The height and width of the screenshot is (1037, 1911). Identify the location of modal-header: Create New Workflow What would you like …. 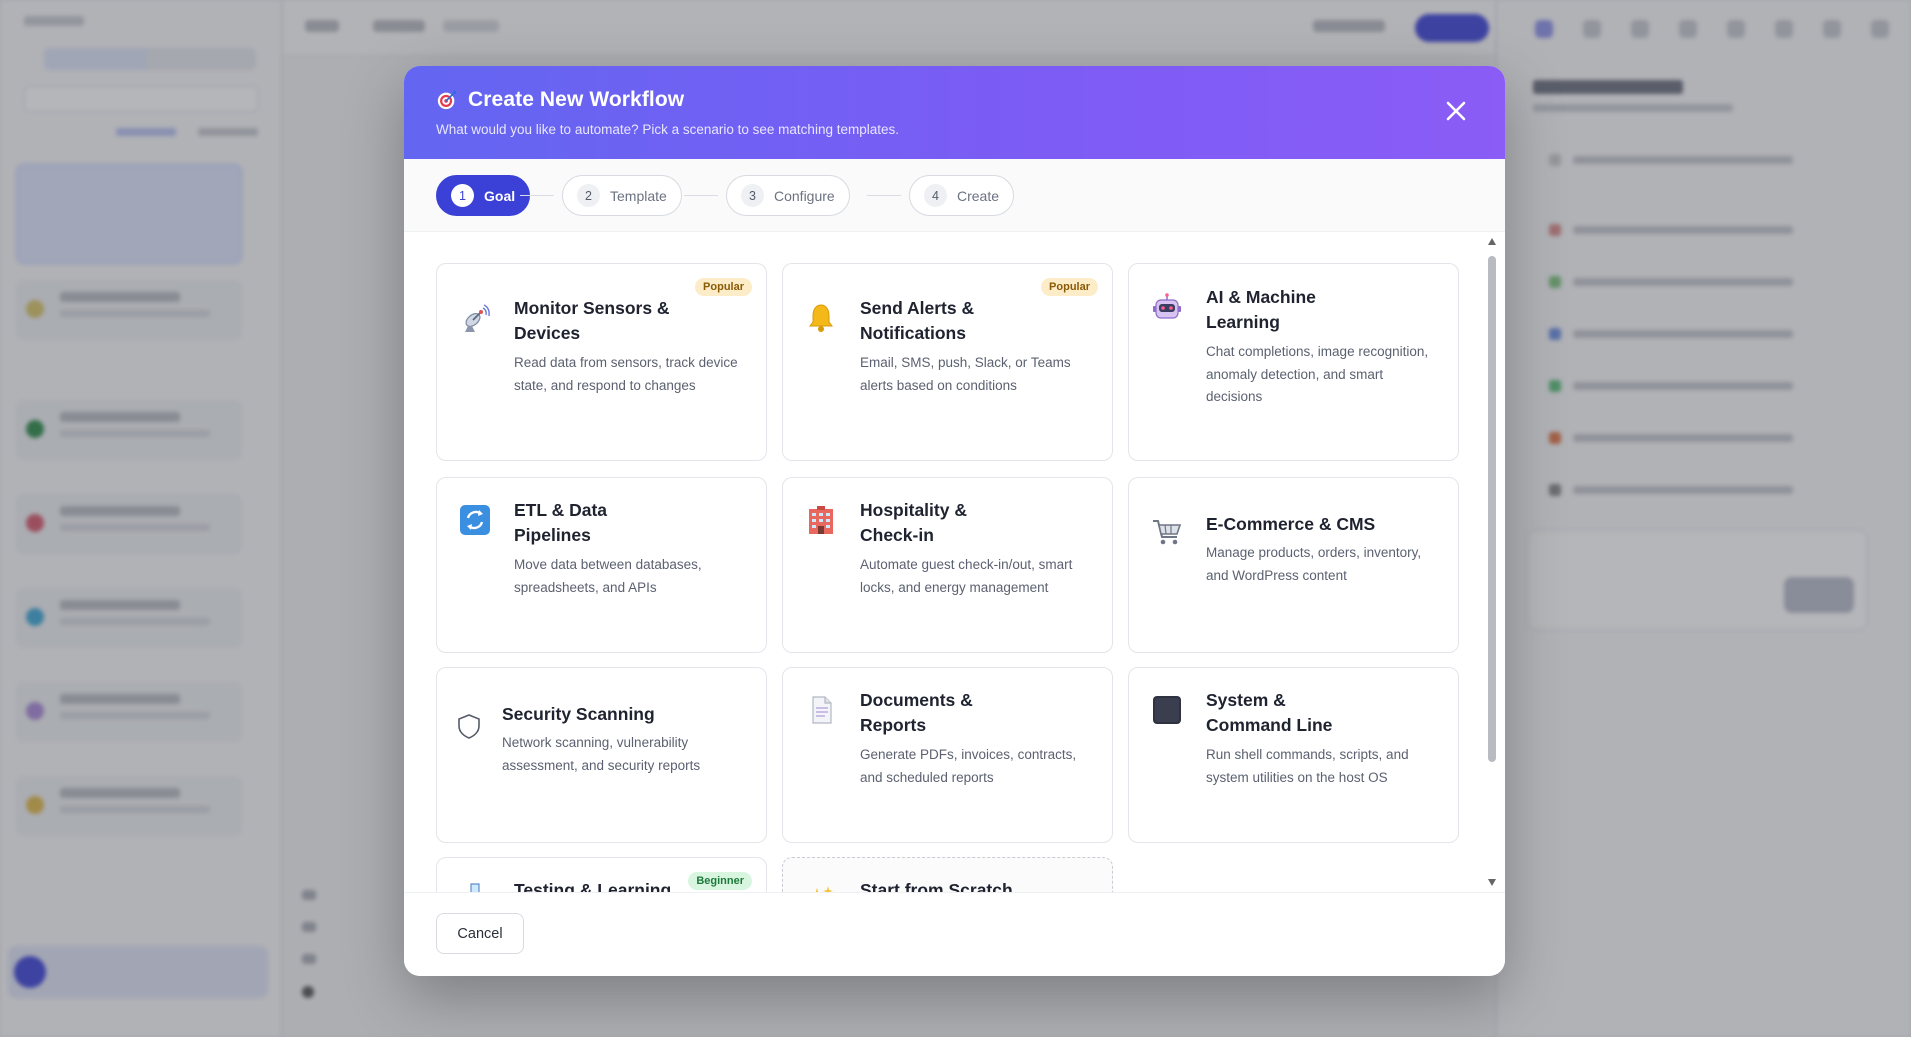
(954, 112).